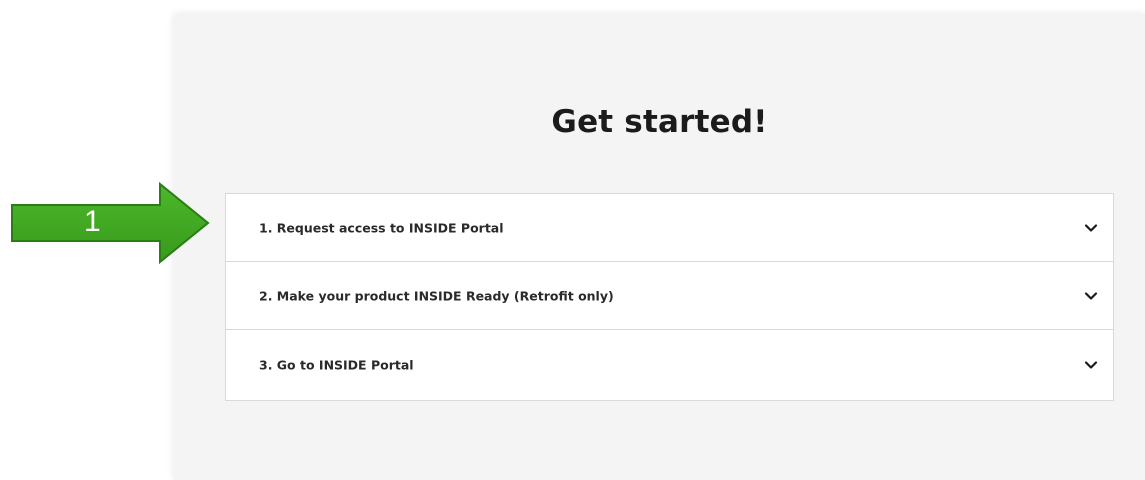 This screenshot has height=480, width=1145. I want to click on accordion-item-request-access: 1. Request access to INSIDE Portal, so click(669, 228).